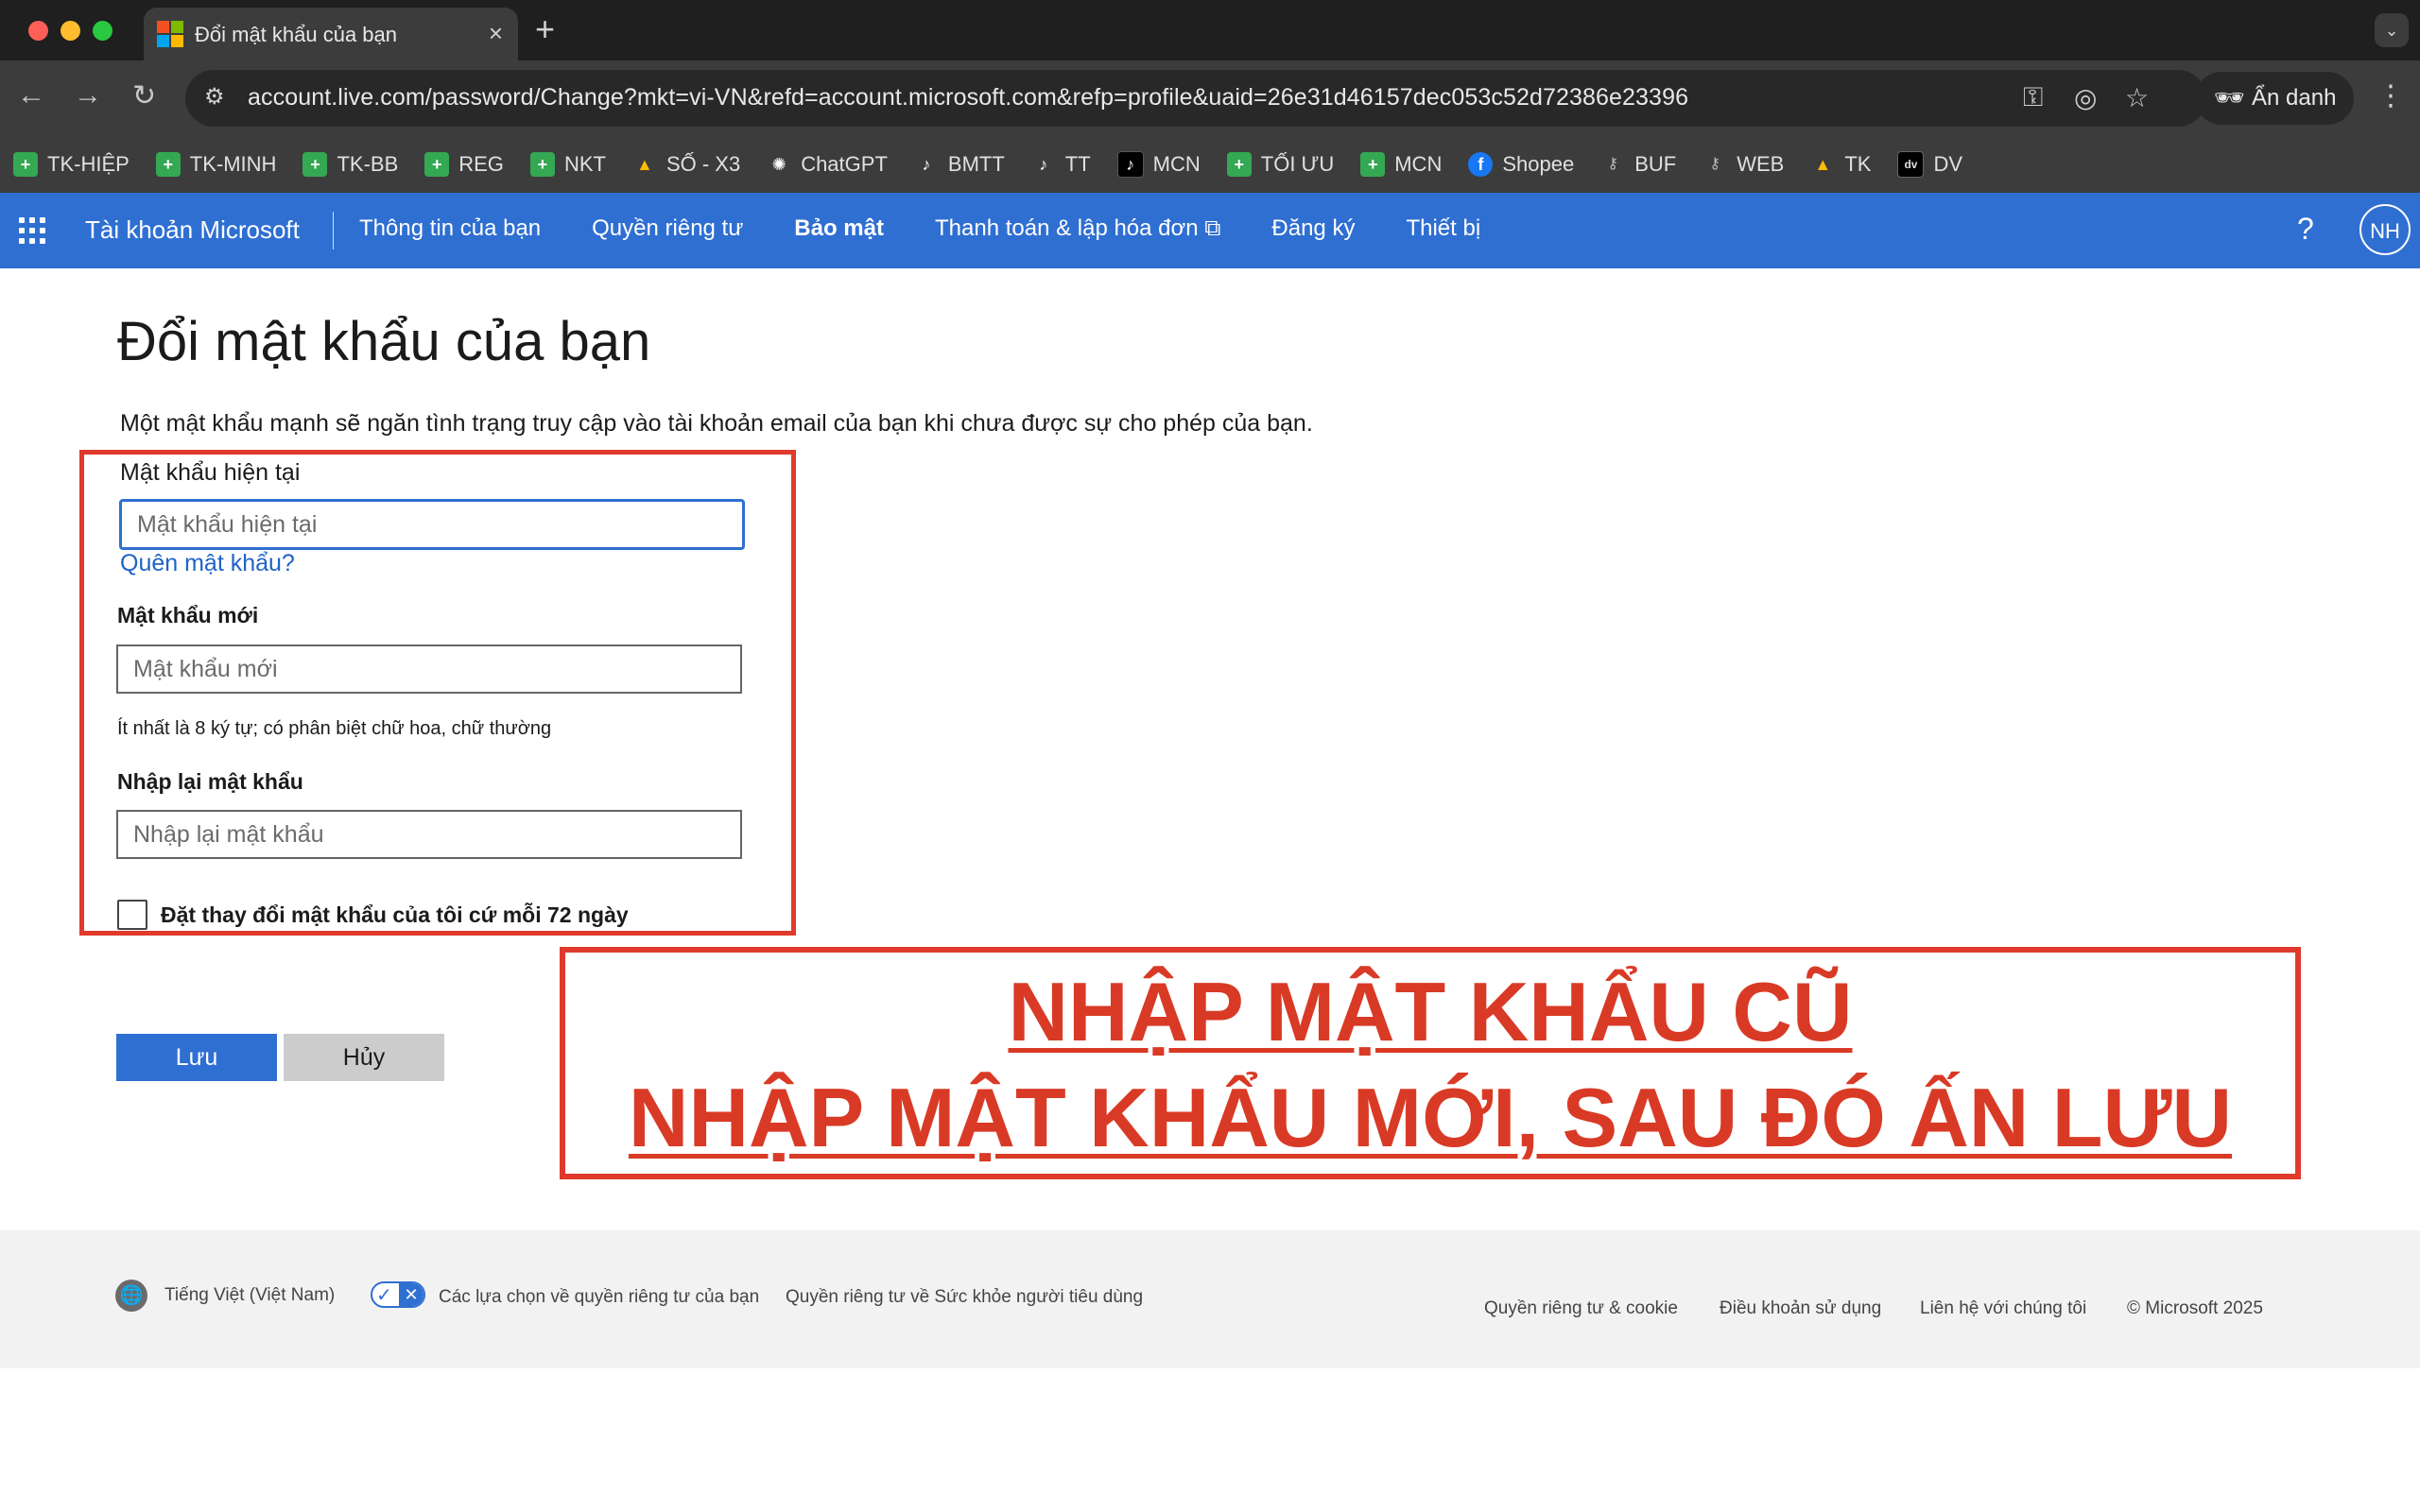 Image resolution: width=2420 pixels, height=1512 pixels. I want to click on microsoft-logo-icon, so click(170, 34).